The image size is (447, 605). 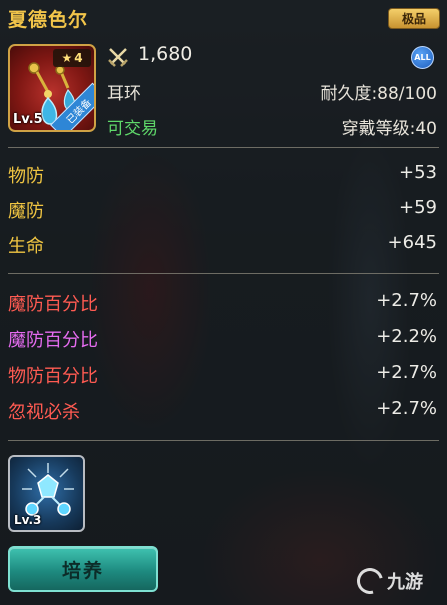 What do you see at coordinates (405, 582) in the screenshot?
I see `watermark-text: 九游` at bounding box center [405, 582].